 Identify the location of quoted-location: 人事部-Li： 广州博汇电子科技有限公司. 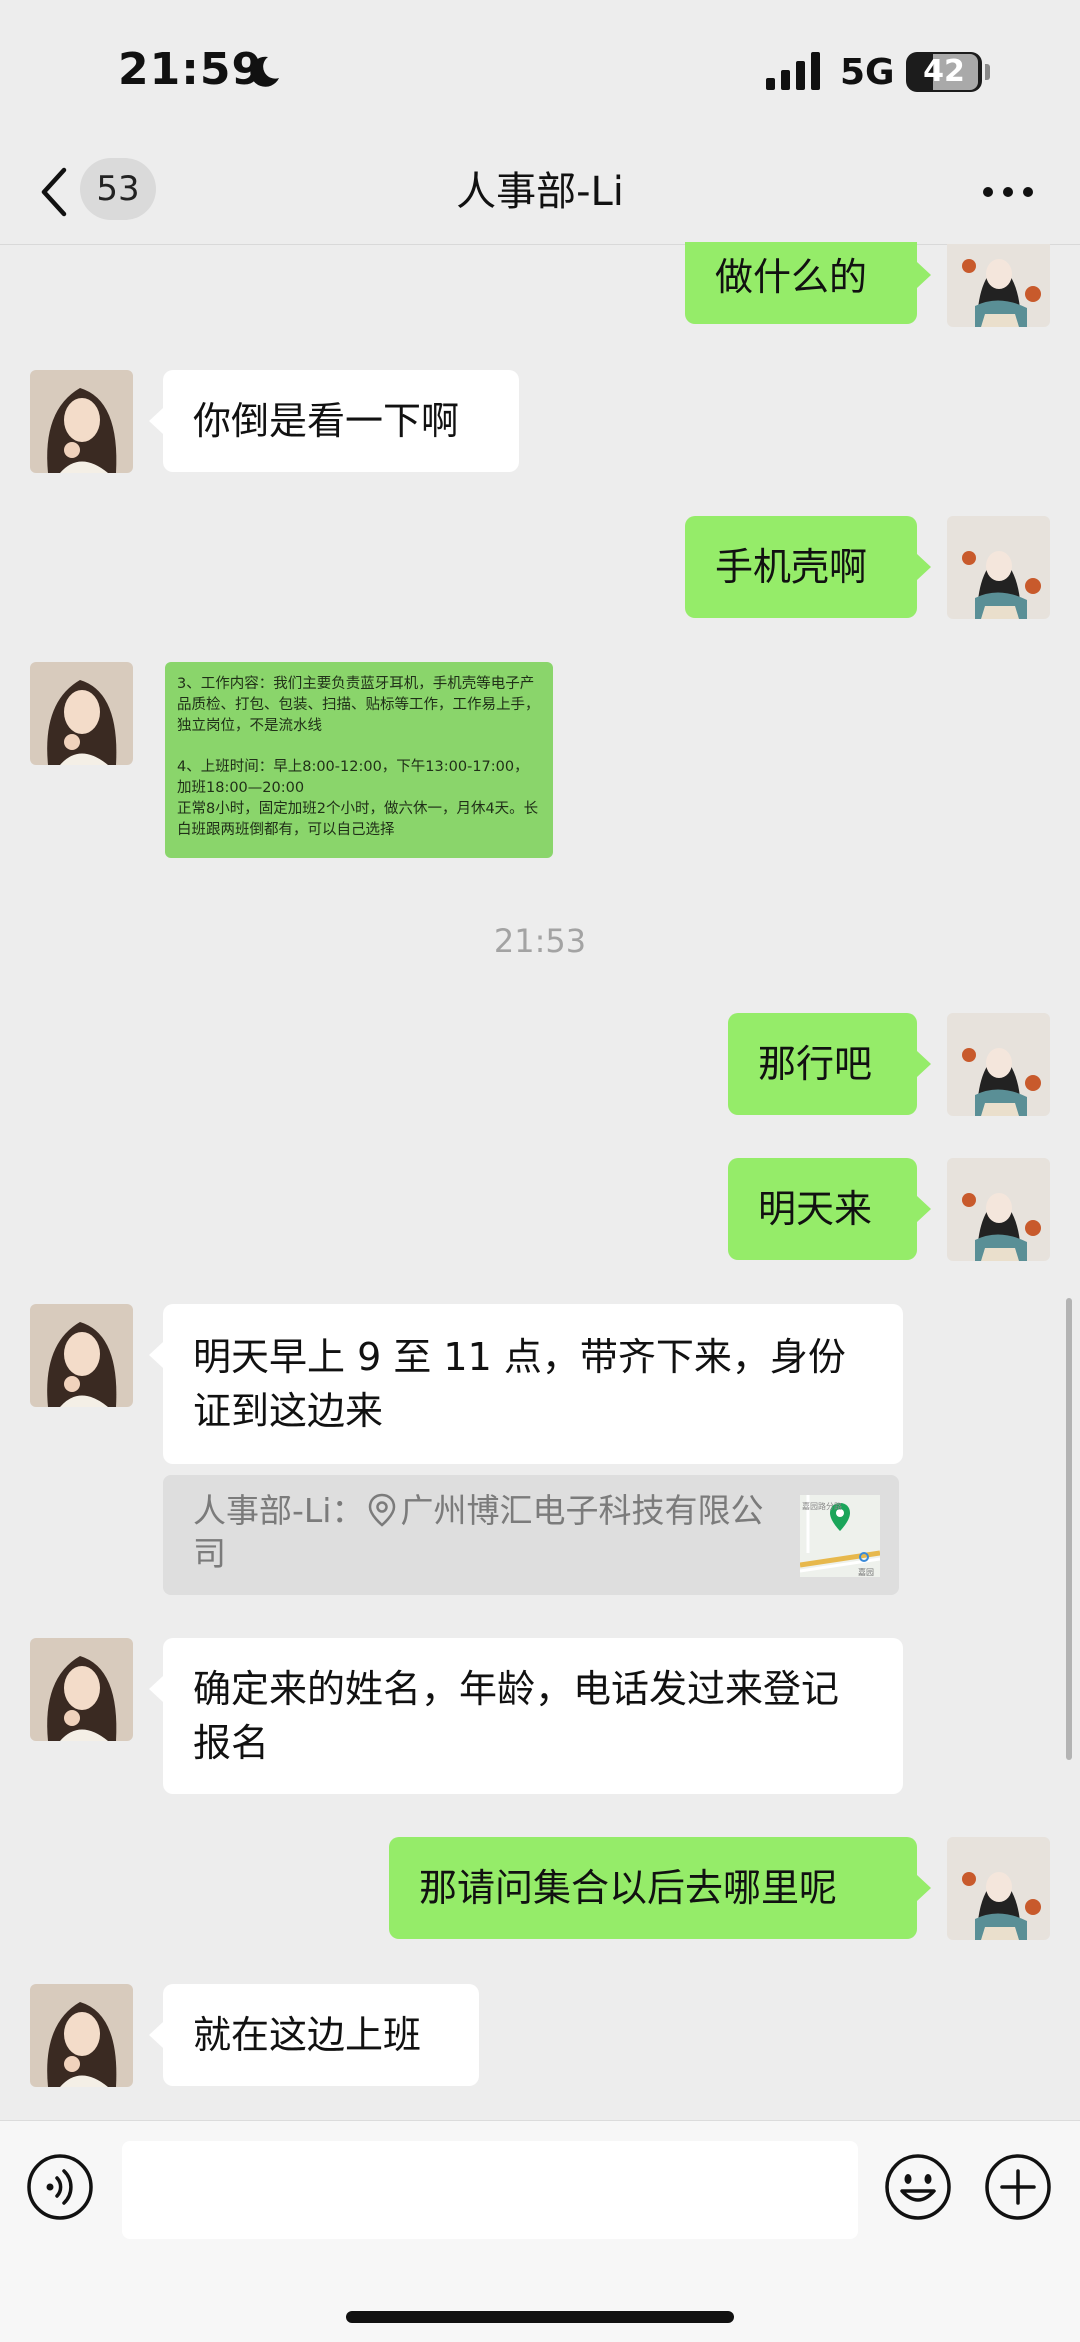
(531, 1535).